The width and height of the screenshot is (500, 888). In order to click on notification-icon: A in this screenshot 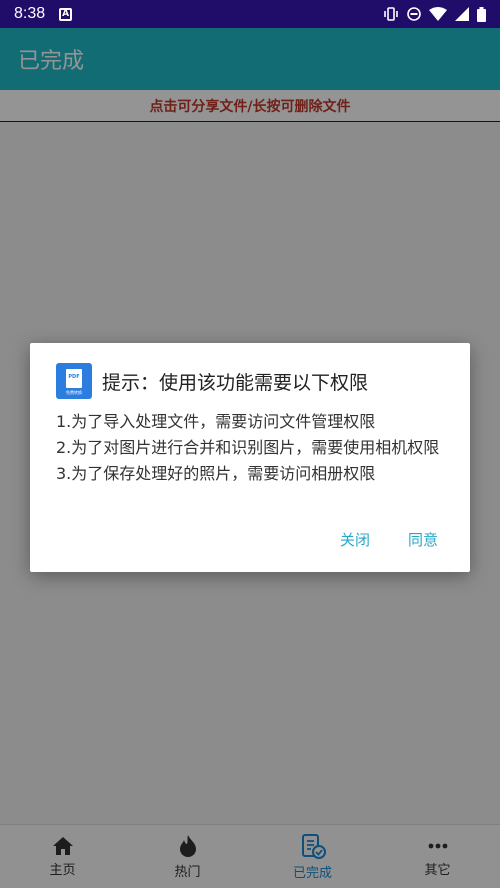, I will do `click(66, 14)`.